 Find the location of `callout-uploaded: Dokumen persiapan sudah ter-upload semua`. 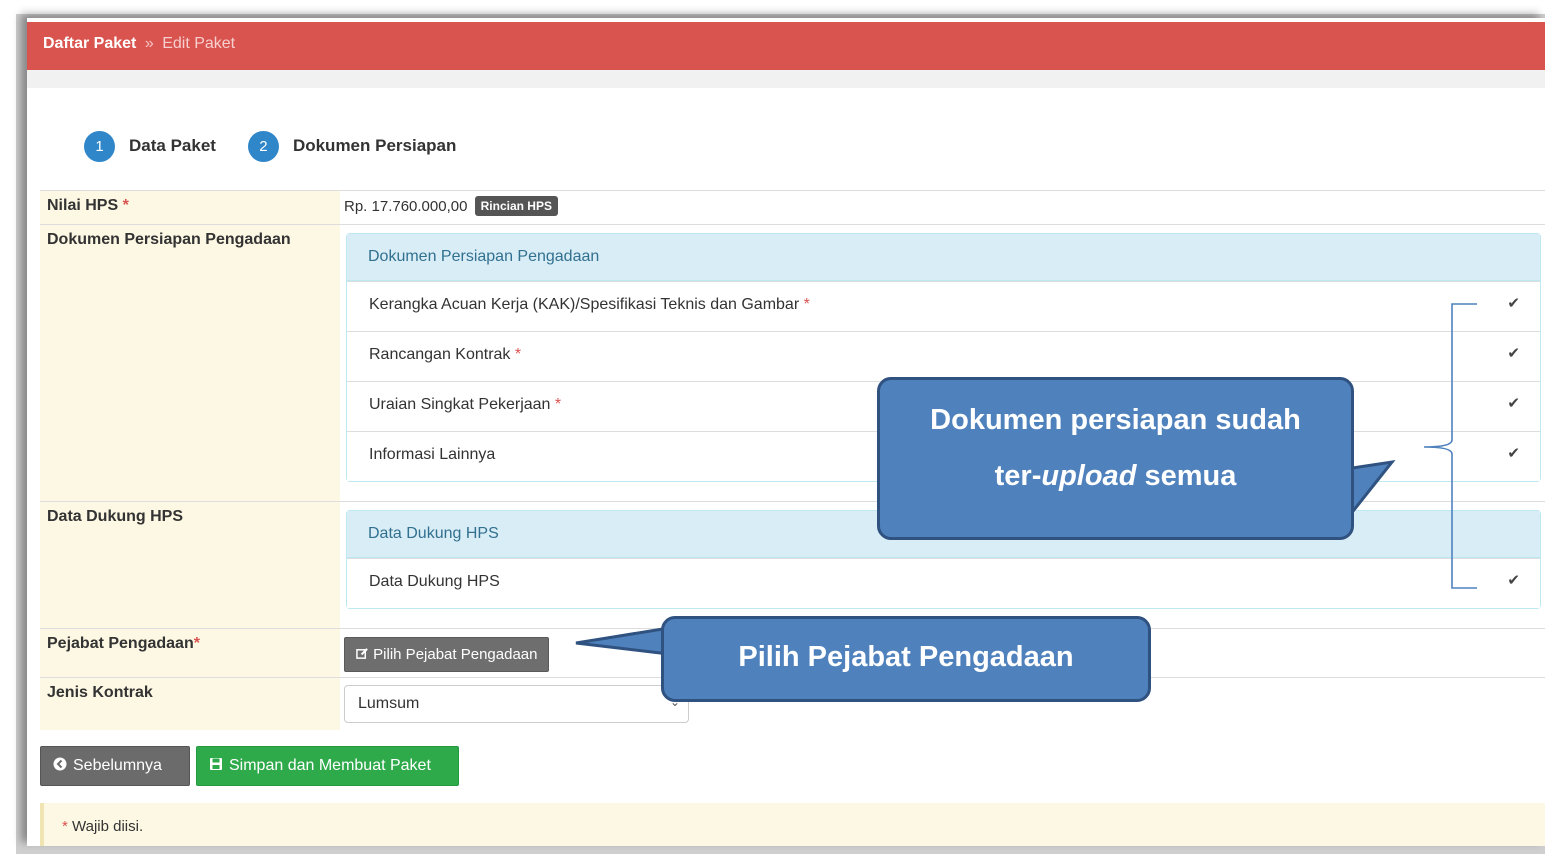

callout-uploaded: Dokumen persiapan sudah ter-upload semua is located at coordinates (1115, 458).